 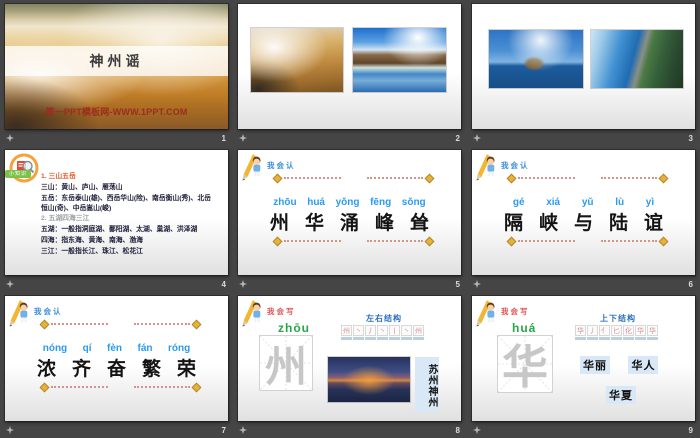 I want to click on character: 谊, so click(x=653, y=223).